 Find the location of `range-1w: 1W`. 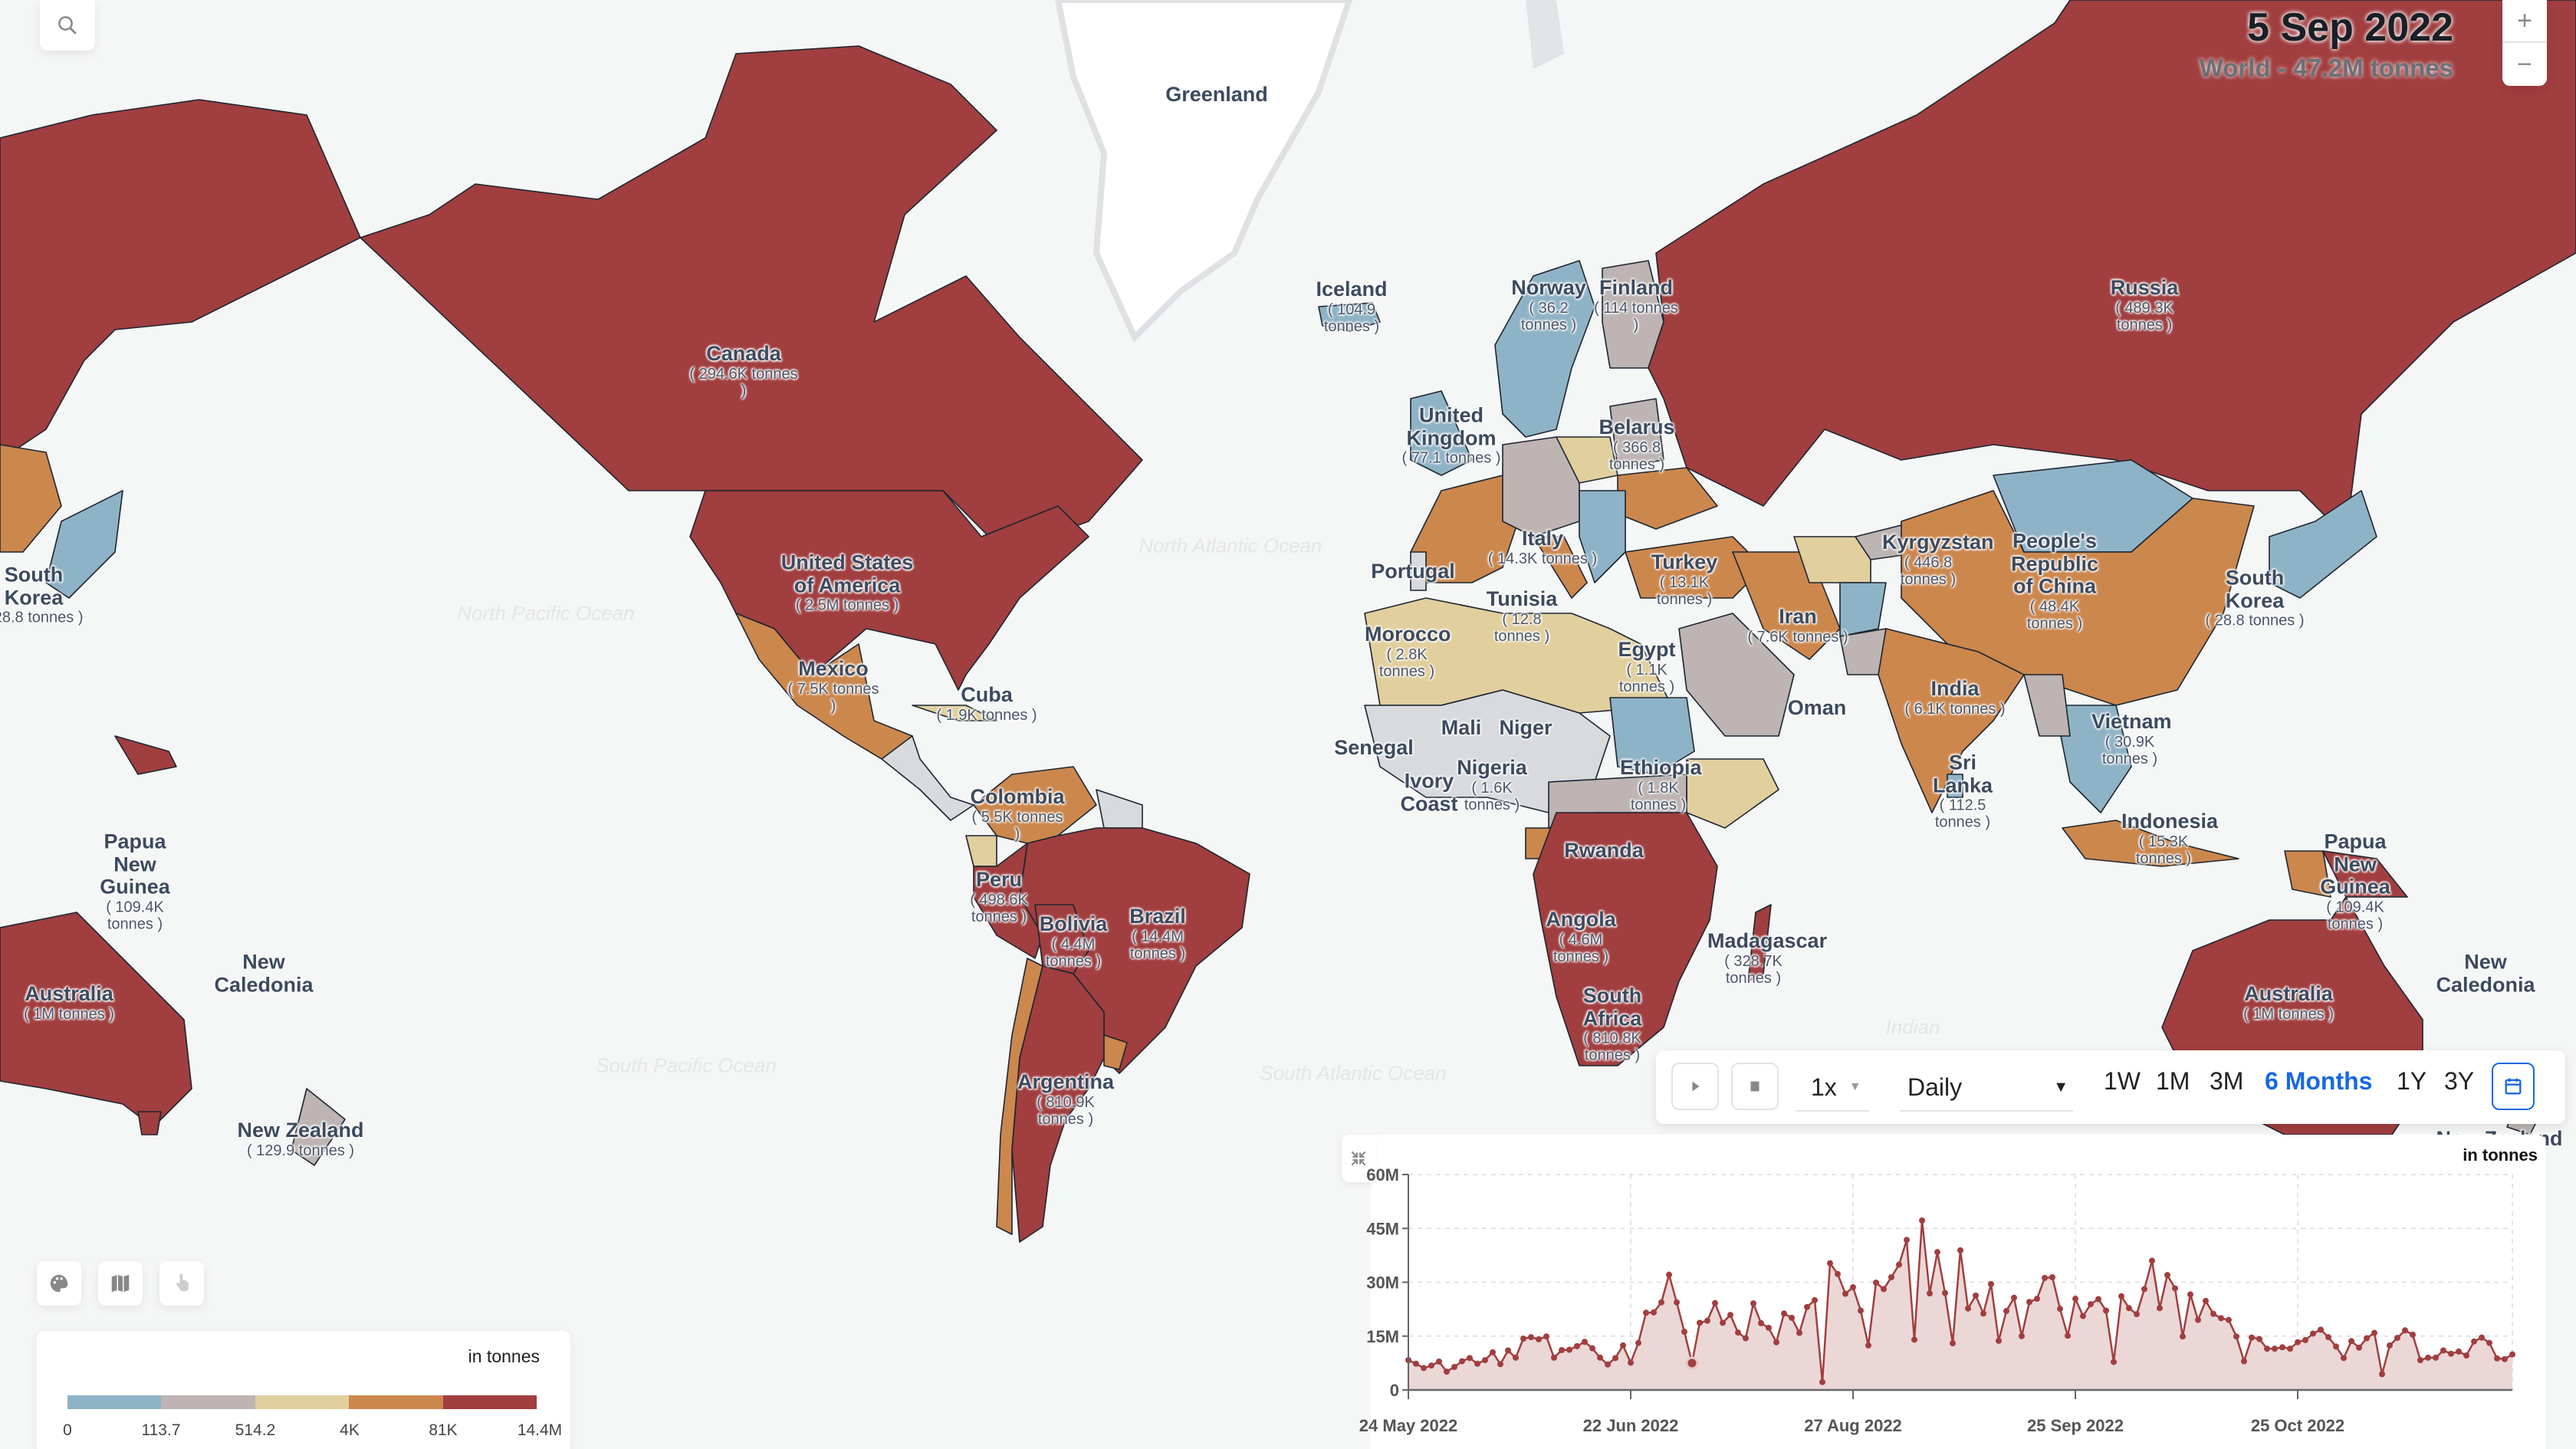

range-1w: 1W is located at coordinates (2123, 1081).